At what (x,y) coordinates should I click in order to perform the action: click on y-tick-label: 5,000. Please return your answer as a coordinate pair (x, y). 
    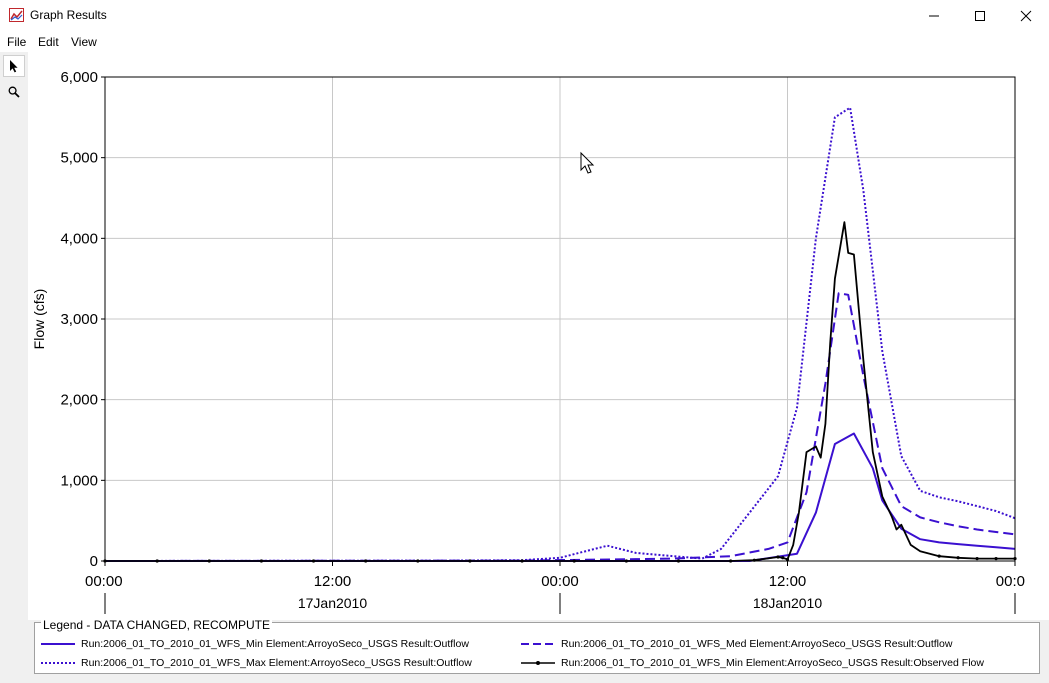
    Looking at the image, I should click on (79, 158).